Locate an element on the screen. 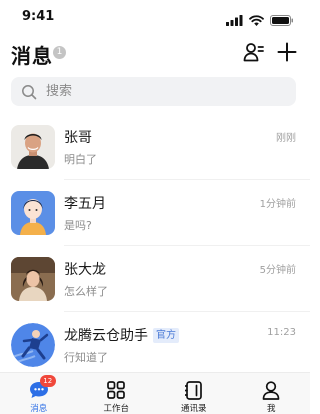 Image resolution: width=320 pixels, height=414 pixels. chat-time: 11:23 is located at coordinates (281, 332).